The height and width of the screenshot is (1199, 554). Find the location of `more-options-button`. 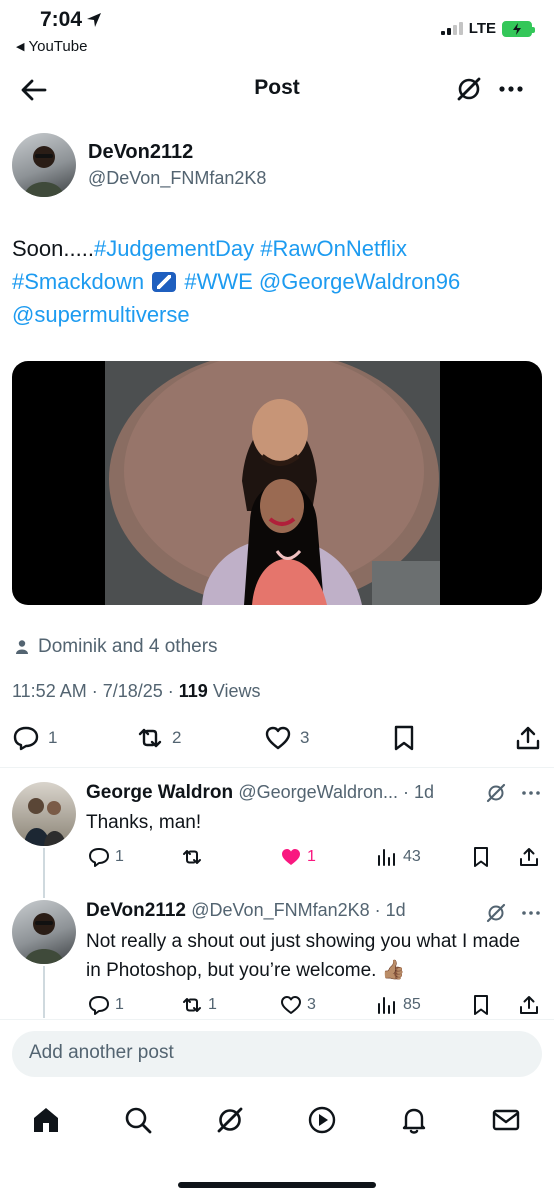

more-options-button is located at coordinates (511, 89).